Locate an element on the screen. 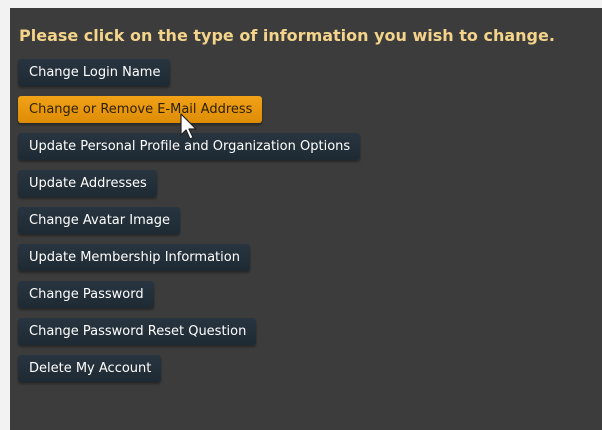 Image resolution: width=602 pixels, height=430 pixels. change-login-name-button: Change Login Name is located at coordinates (94, 72).